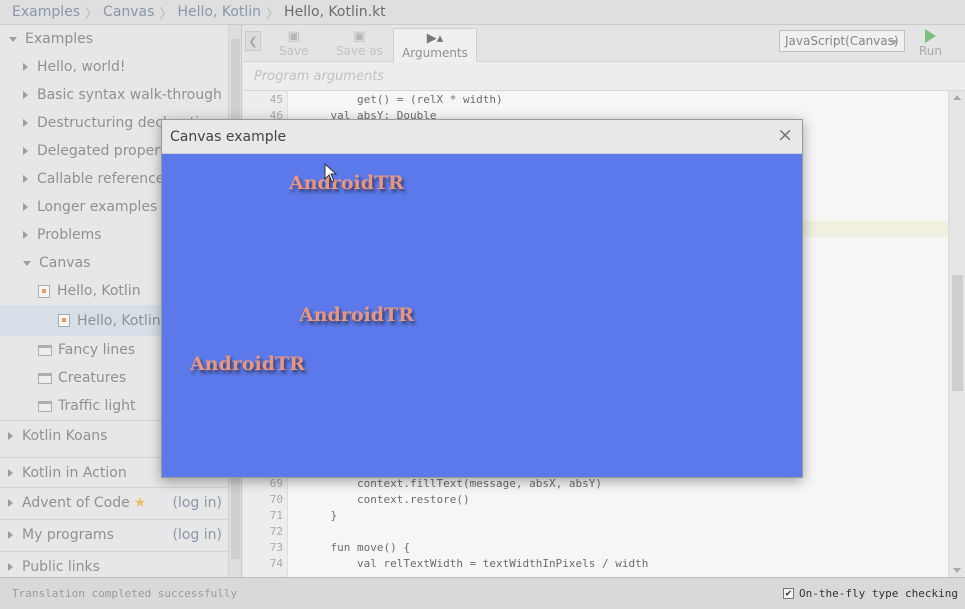 This screenshot has height=609, width=965. Describe the element at coordinates (482, 137) in the screenshot. I see `dialog-header: Canvas example ×` at that location.